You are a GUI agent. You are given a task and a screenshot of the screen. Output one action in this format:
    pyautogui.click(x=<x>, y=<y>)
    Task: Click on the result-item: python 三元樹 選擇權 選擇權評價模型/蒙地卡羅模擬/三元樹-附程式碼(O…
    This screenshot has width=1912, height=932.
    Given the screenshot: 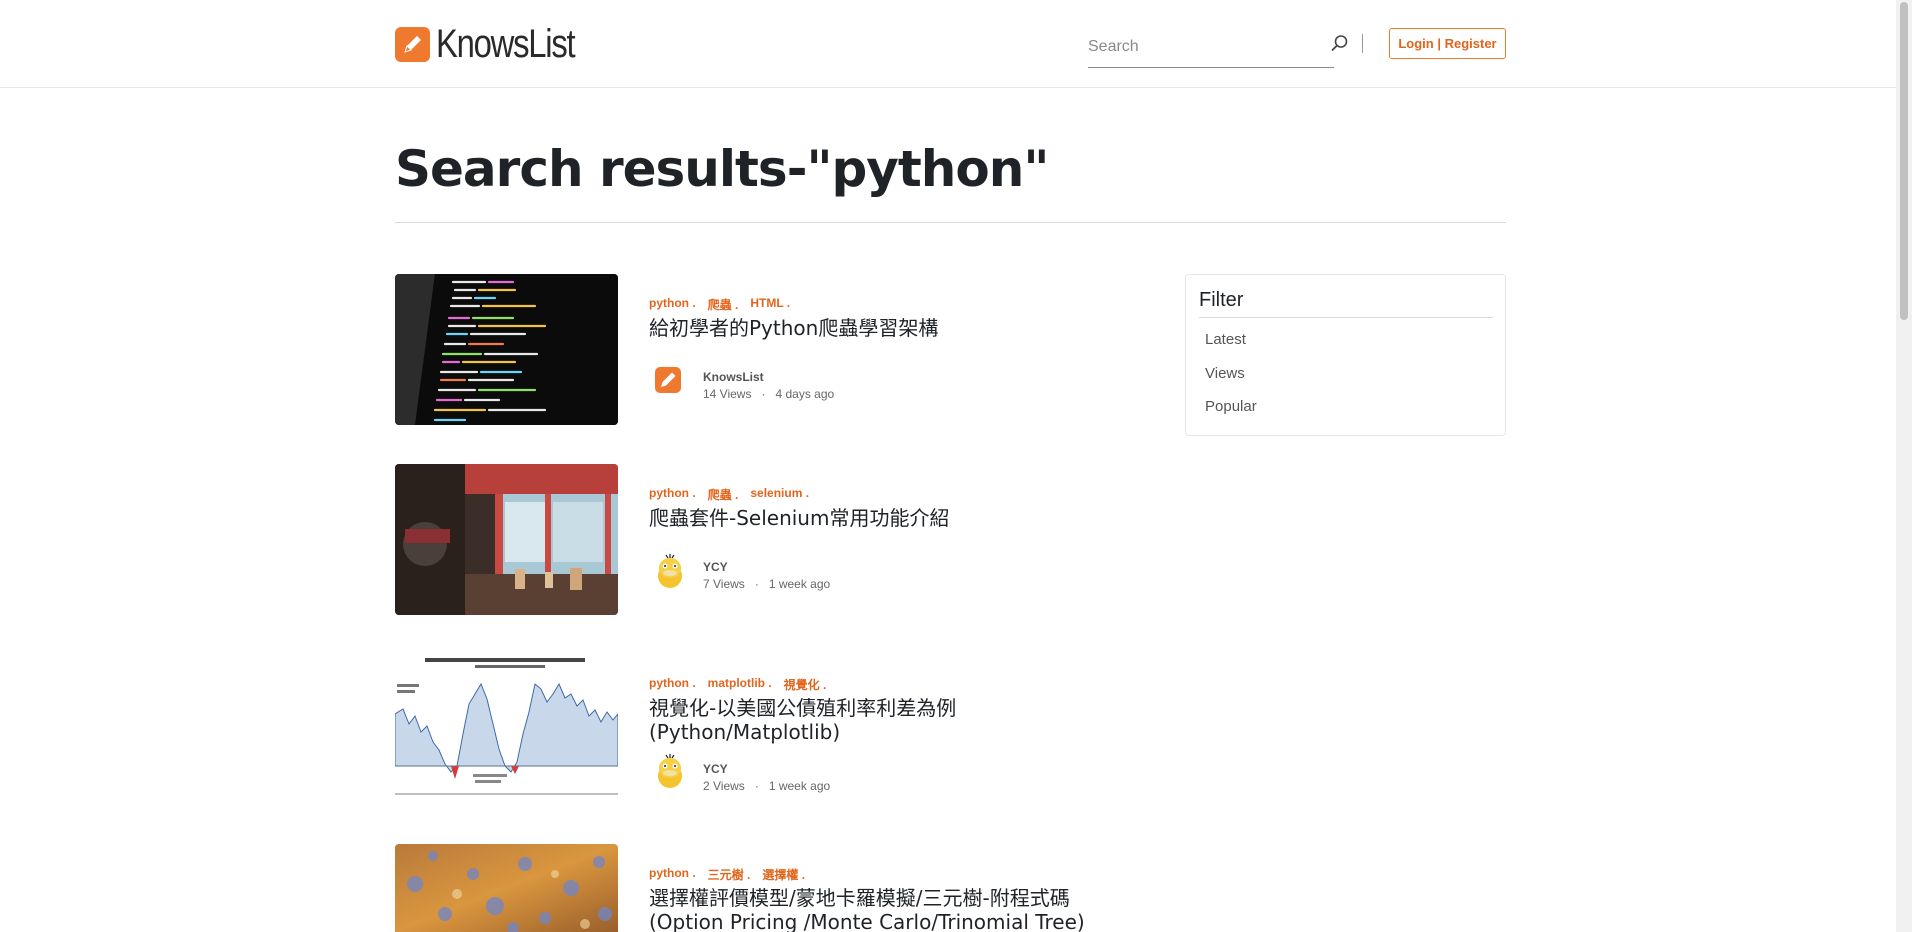 What is the action you would take?
    pyautogui.click(x=775, y=888)
    